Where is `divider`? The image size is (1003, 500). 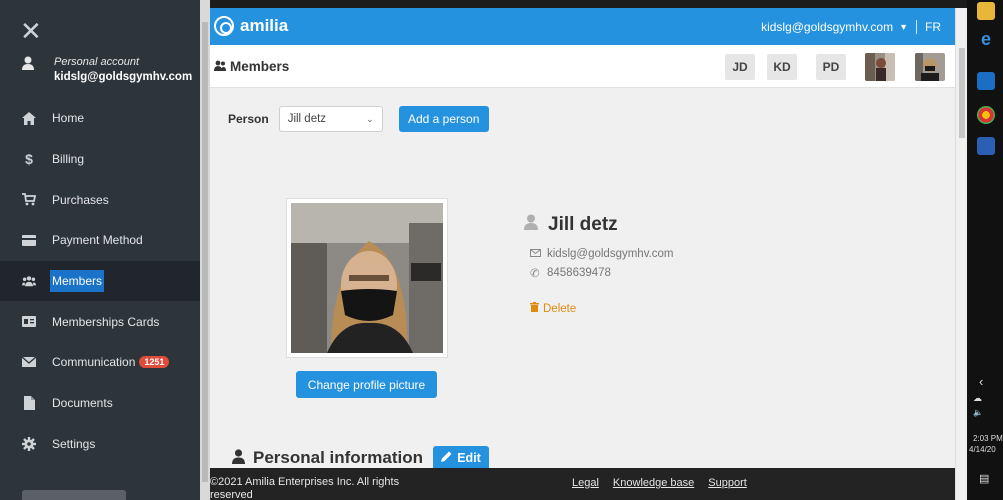
divider is located at coordinates (916, 27).